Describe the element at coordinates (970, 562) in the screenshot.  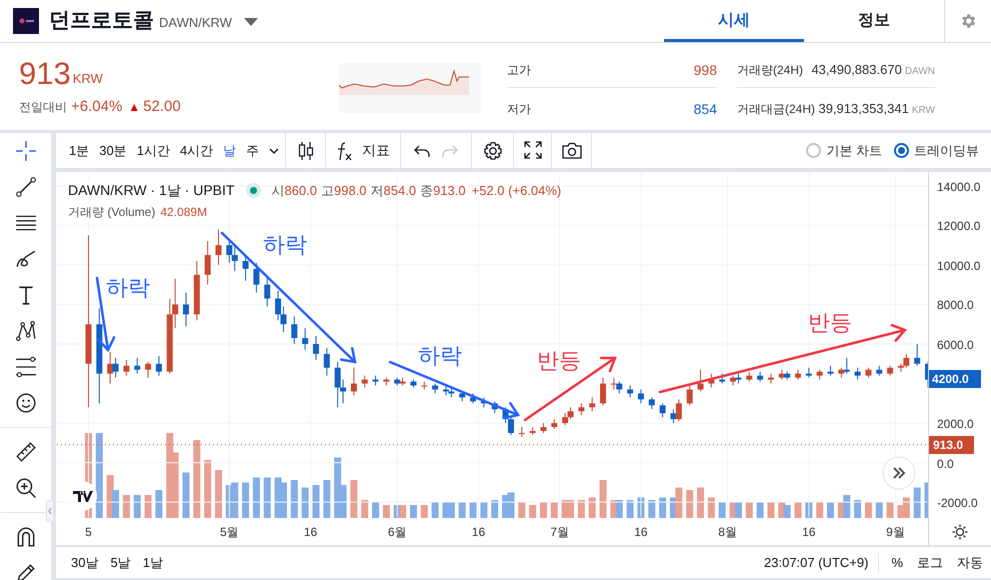
I see `scale-option-button: 자동` at that location.